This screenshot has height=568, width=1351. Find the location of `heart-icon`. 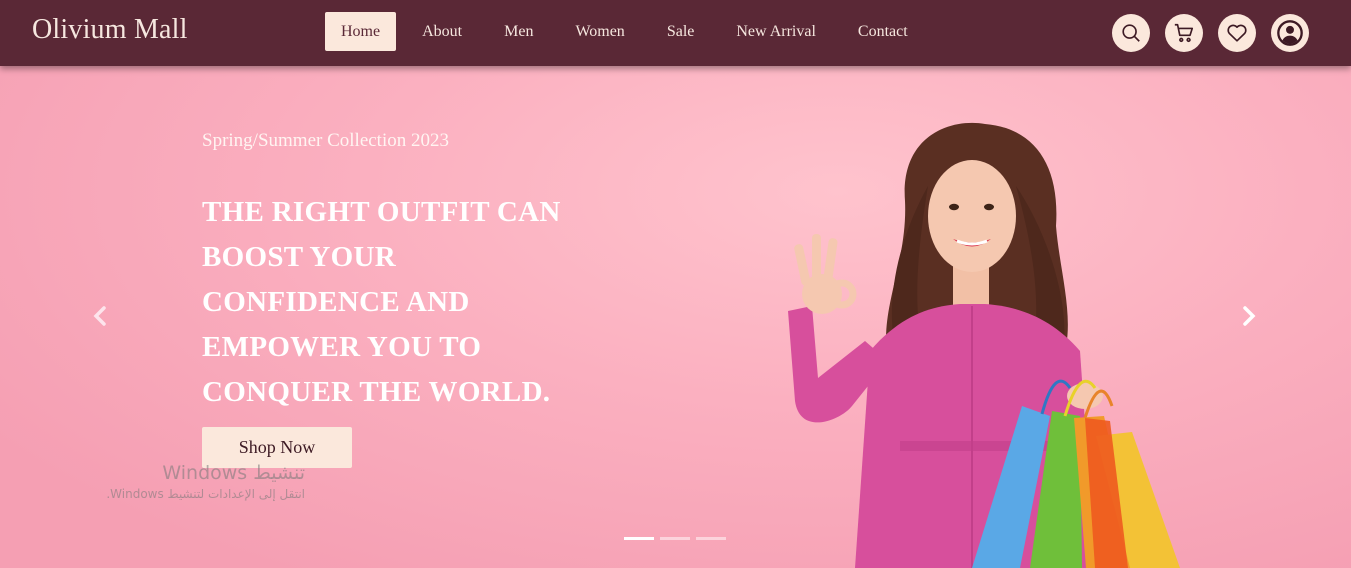

heart-icon is located at coordinates (1237, 33).